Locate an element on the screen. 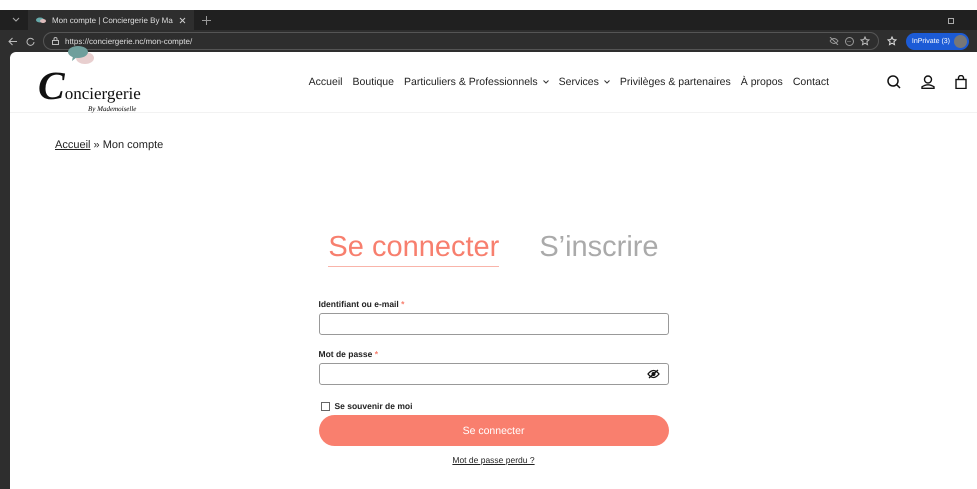 This screenshot has width=977, height=489. nav-link: Contact is located at coordinates (810, 82).